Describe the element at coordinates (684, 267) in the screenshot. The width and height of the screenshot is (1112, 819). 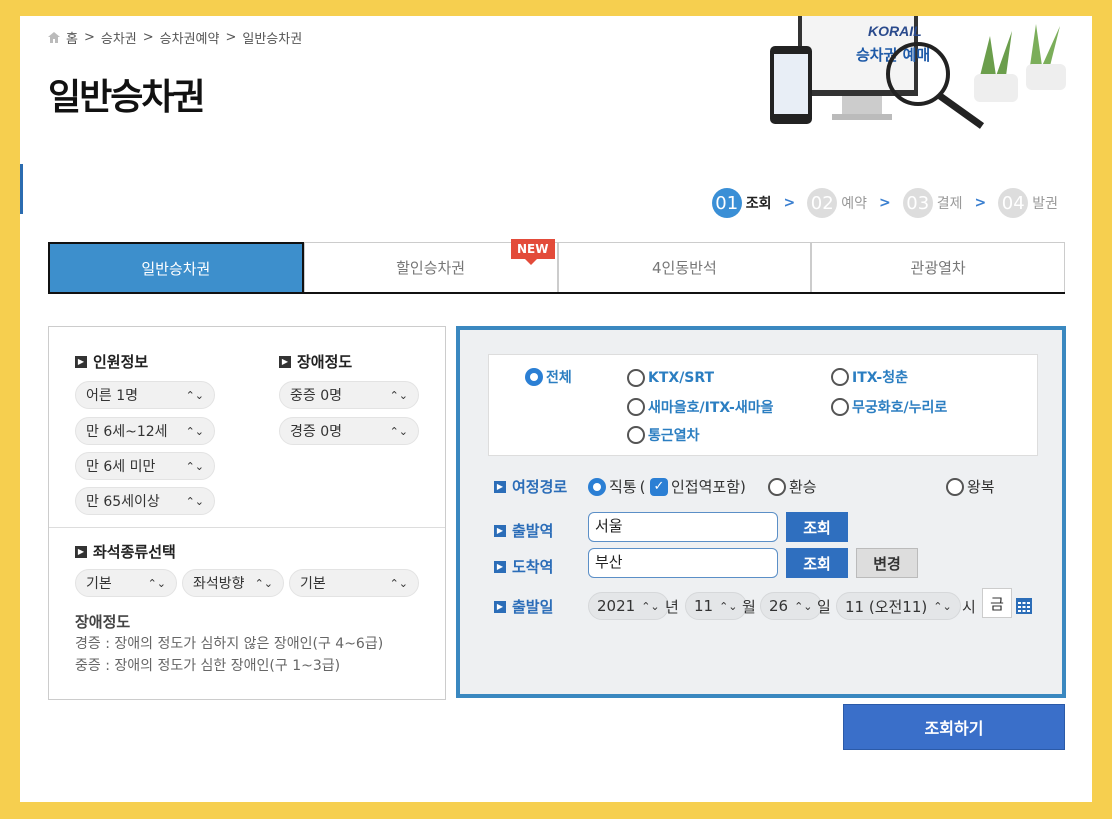
I see `tab-four-person-seat: 4인동반석` at that location.